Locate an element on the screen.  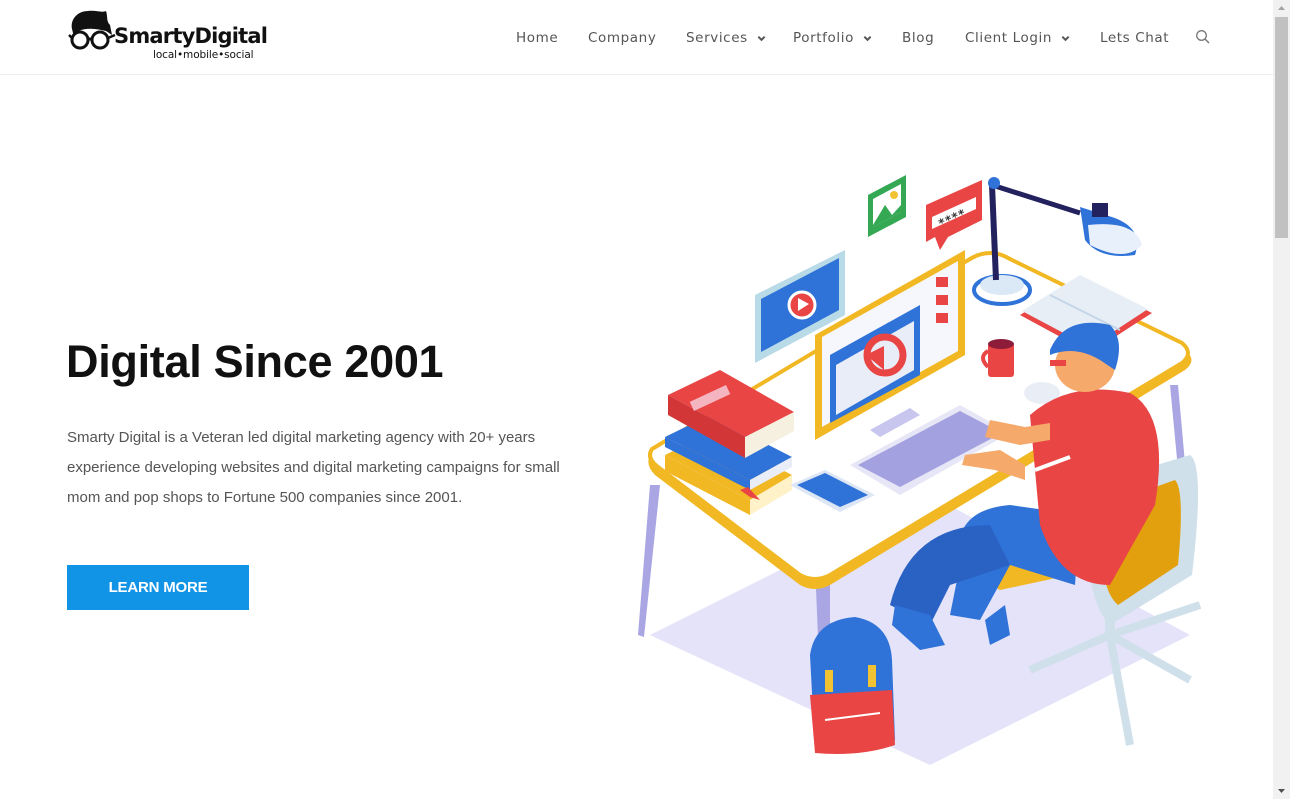
nav-item-blog: Blog is located at coordinates (918, 38).